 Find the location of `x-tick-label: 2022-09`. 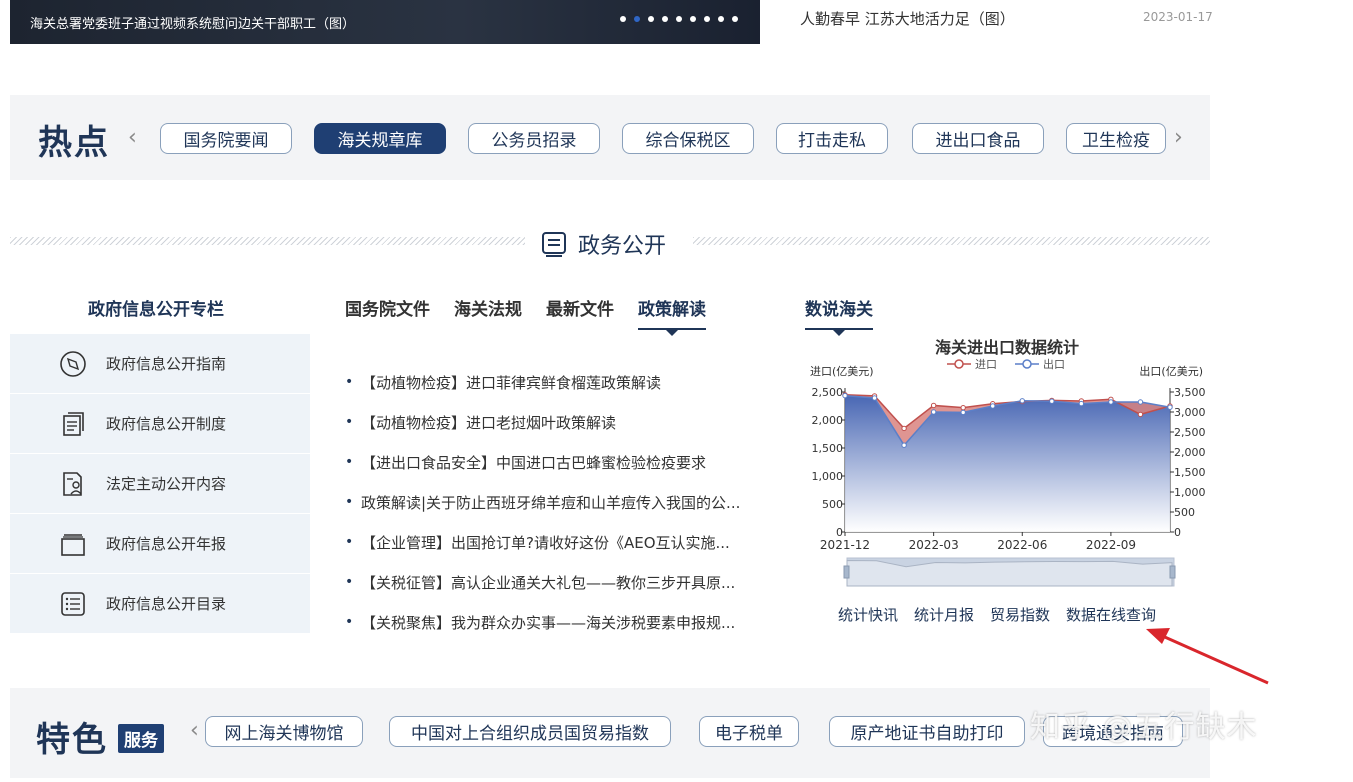

x-tick-label: 2022-09 is located at coordinates (1111, 545).